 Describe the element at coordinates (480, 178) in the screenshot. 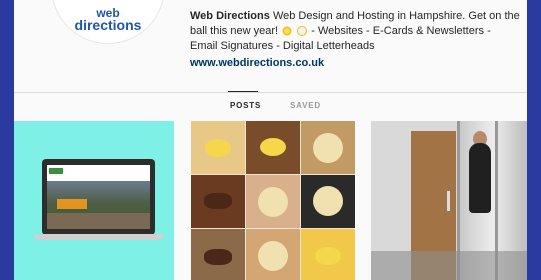

I see `person-figure` at that location.